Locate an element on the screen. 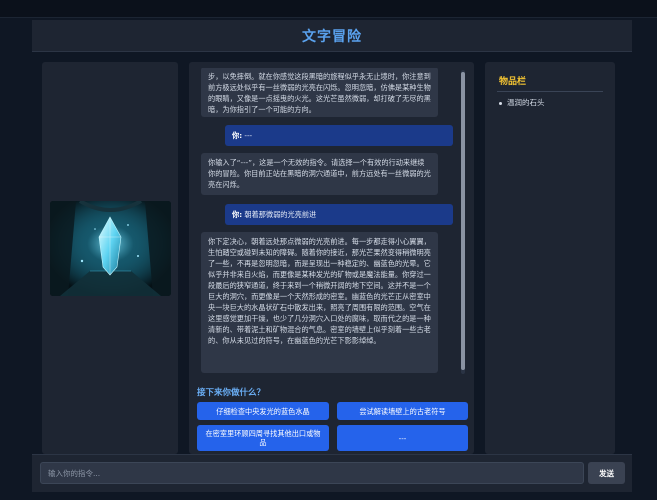  browser-top-strip is located at coordinates (328, 9).